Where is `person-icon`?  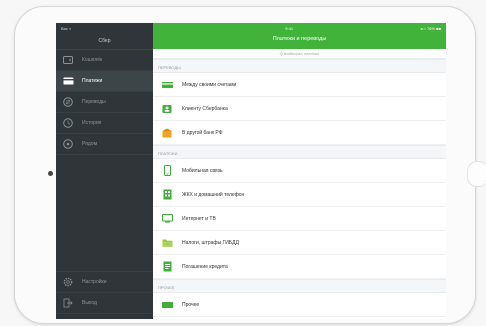
person-icon is located at coordinates (167, 109).